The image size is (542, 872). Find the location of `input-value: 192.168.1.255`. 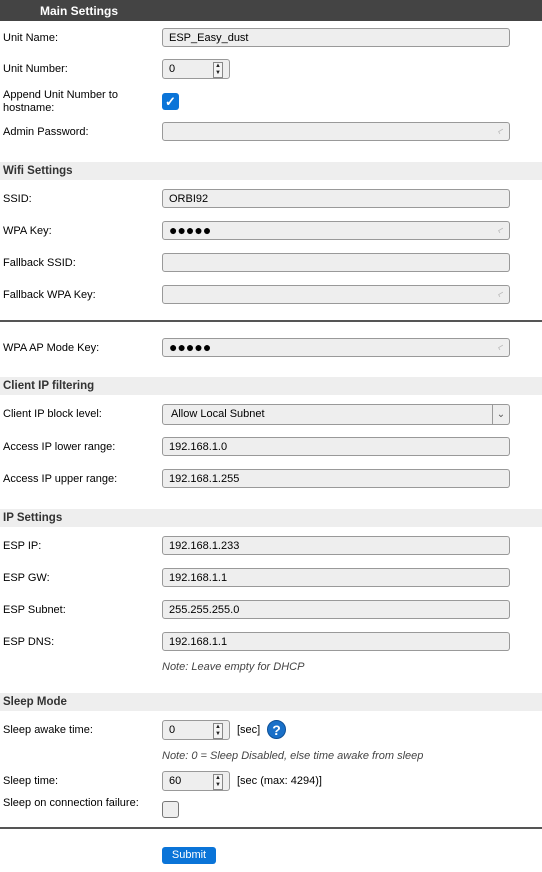

input-value: 192.168.1.255 is located at coordinates (204, 479).